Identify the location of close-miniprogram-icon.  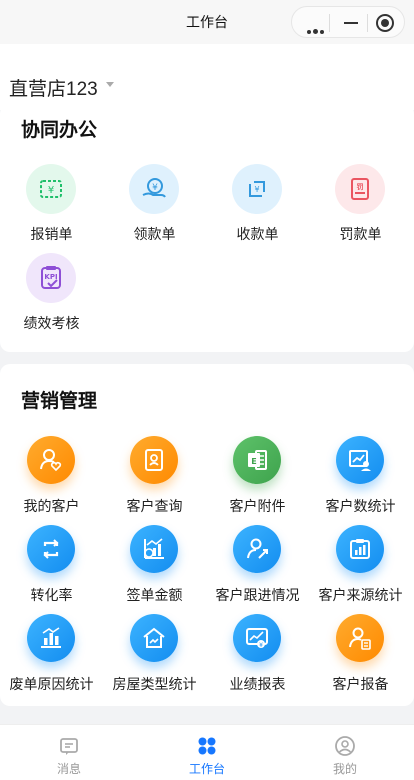
(385, 23).